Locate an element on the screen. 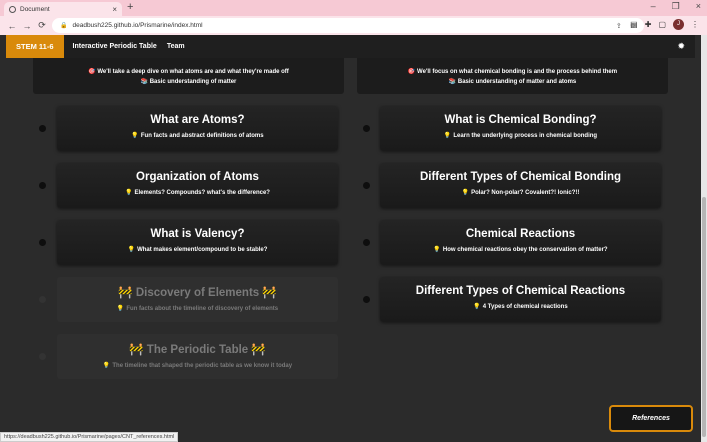 This screenshot has width=707, height=442. scrollbar-thumb is located at coordinates (704, 317).